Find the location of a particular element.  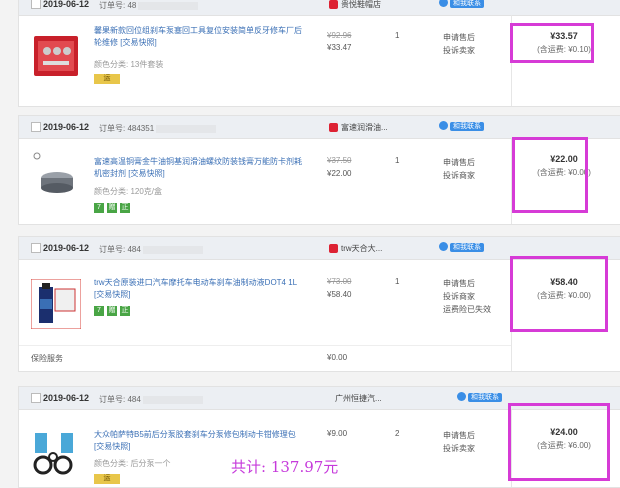

order-actions: 申请售后 投诉商家 运费险已失效 is located at coordinates (467, 296).